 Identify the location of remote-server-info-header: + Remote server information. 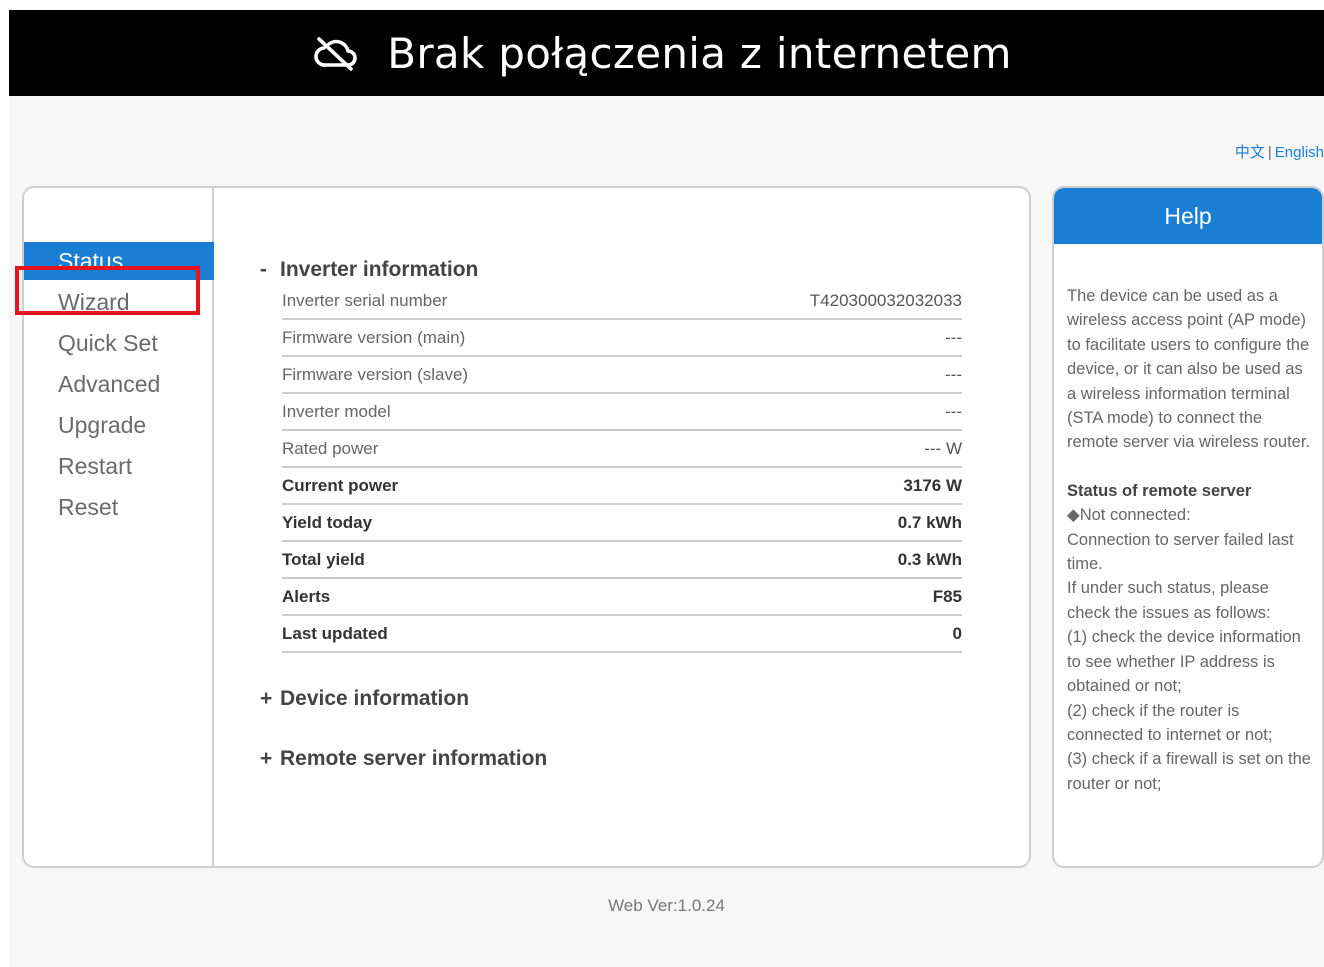
(403, 759).